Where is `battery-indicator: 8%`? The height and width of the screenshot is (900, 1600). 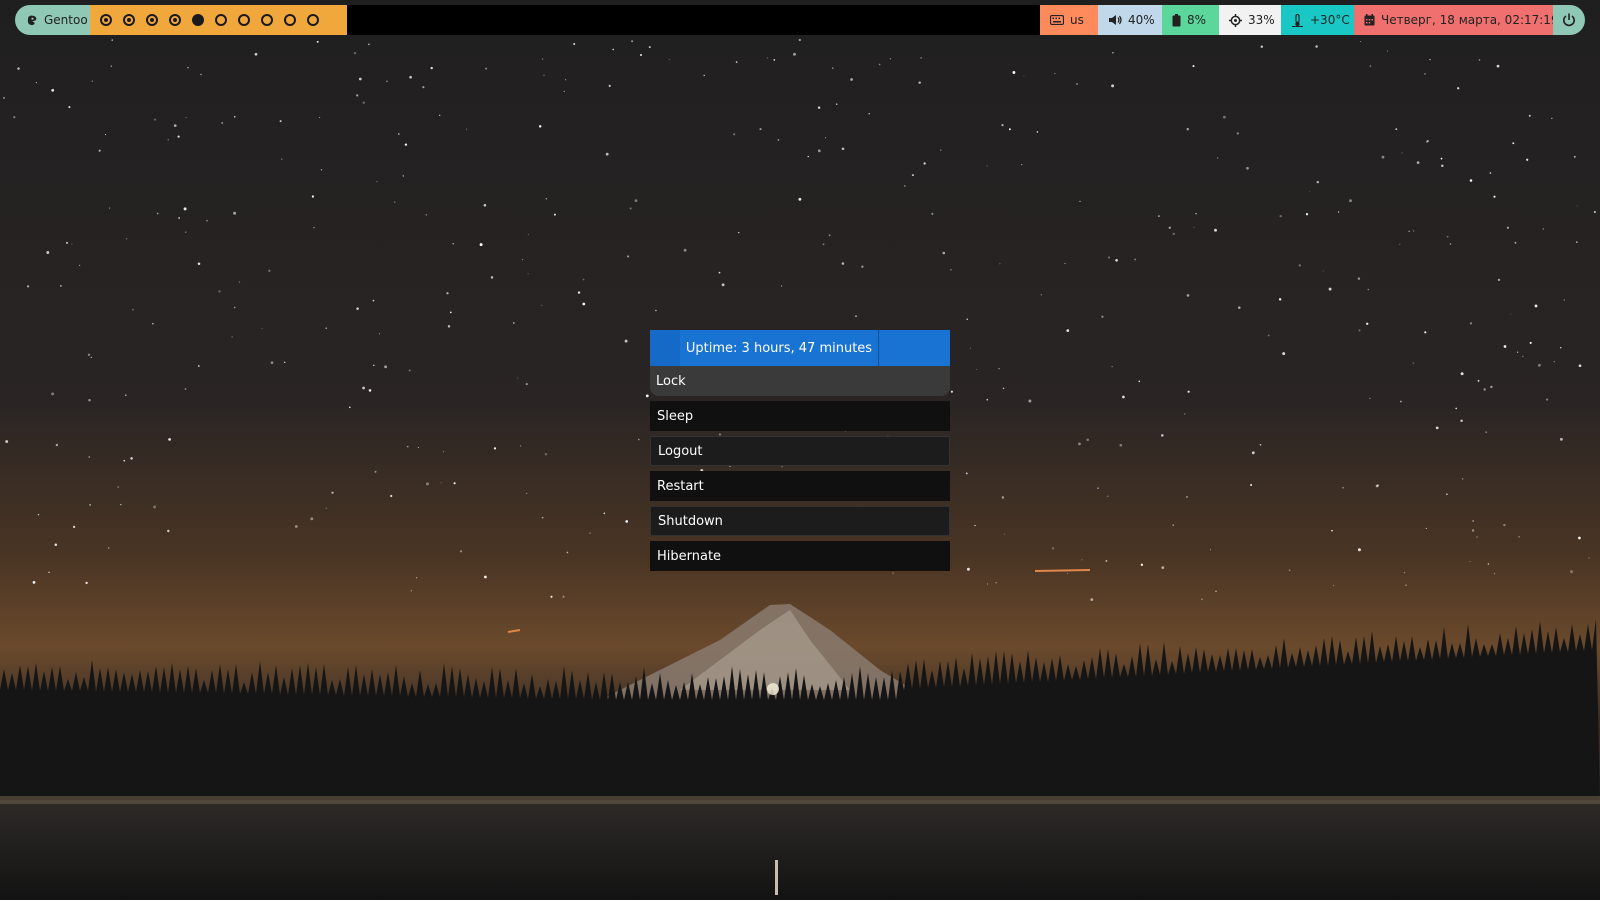
battery-indicator: 8% is located at coordinates (1190, 20).